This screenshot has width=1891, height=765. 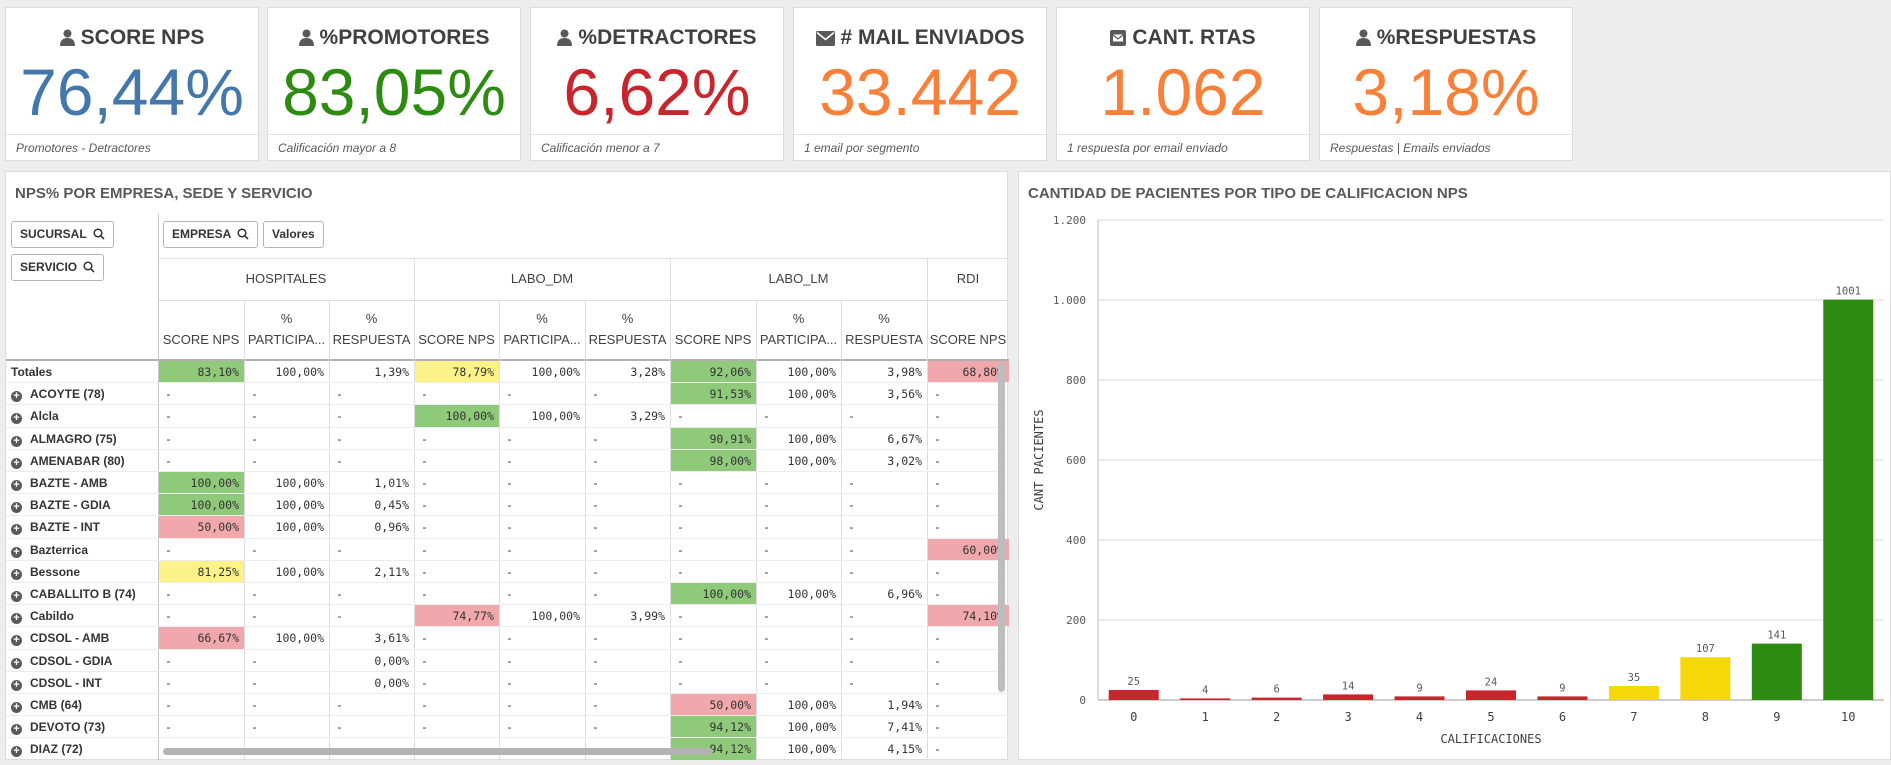 I want to click on group-header-rdi: RDI, so click(x=968, y=279).